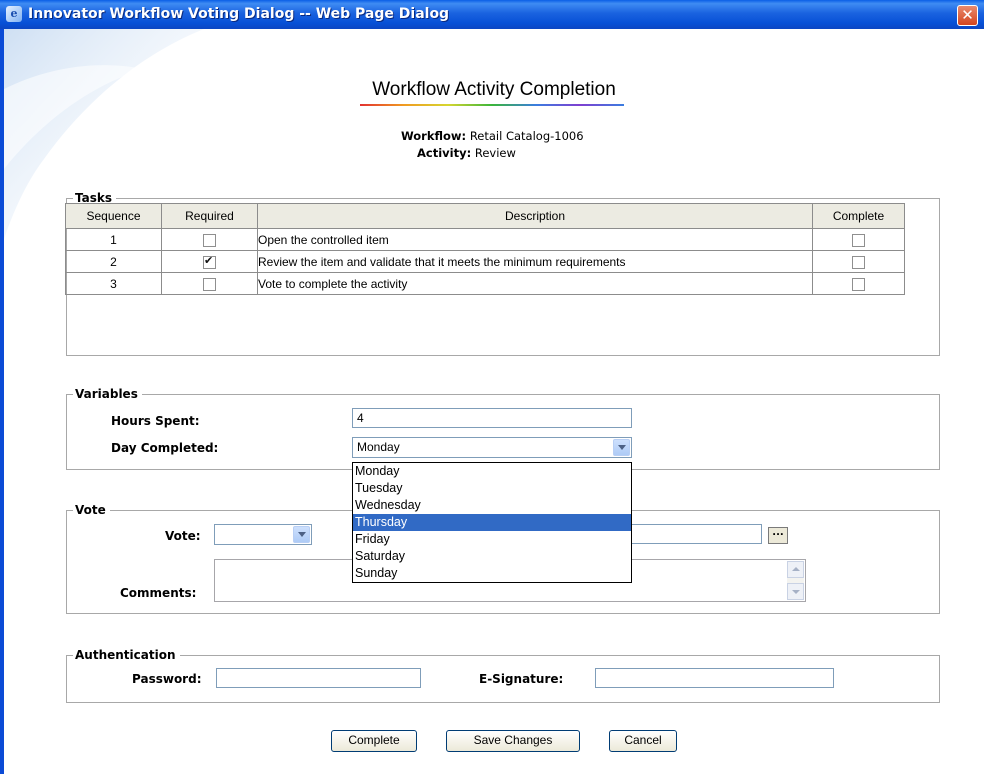 The width and height of the screenshot is (984, 774). I want to click on table-header-row: Sequence Required Description Complete, so click(485, 216).